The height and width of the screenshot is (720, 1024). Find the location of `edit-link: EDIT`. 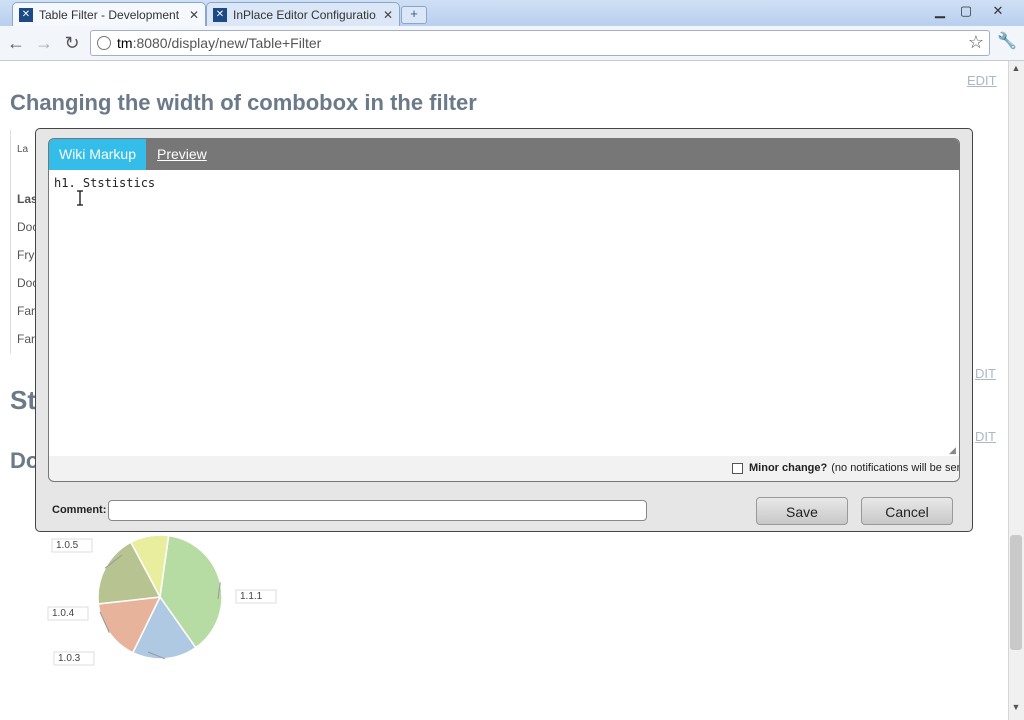

edit-link: EDIT is located at coordinates (982, 80).